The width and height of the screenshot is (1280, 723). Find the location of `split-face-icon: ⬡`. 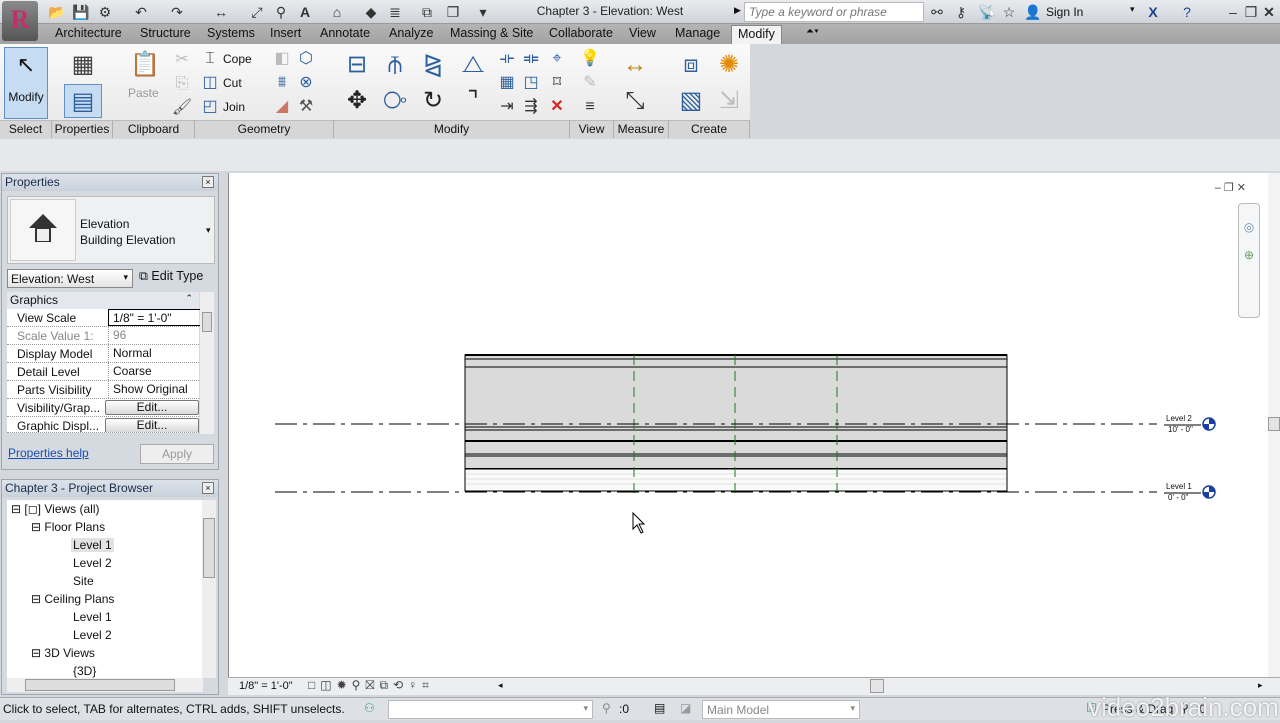

split-face-icon: ⬡ is located at coordinates (306, 59).